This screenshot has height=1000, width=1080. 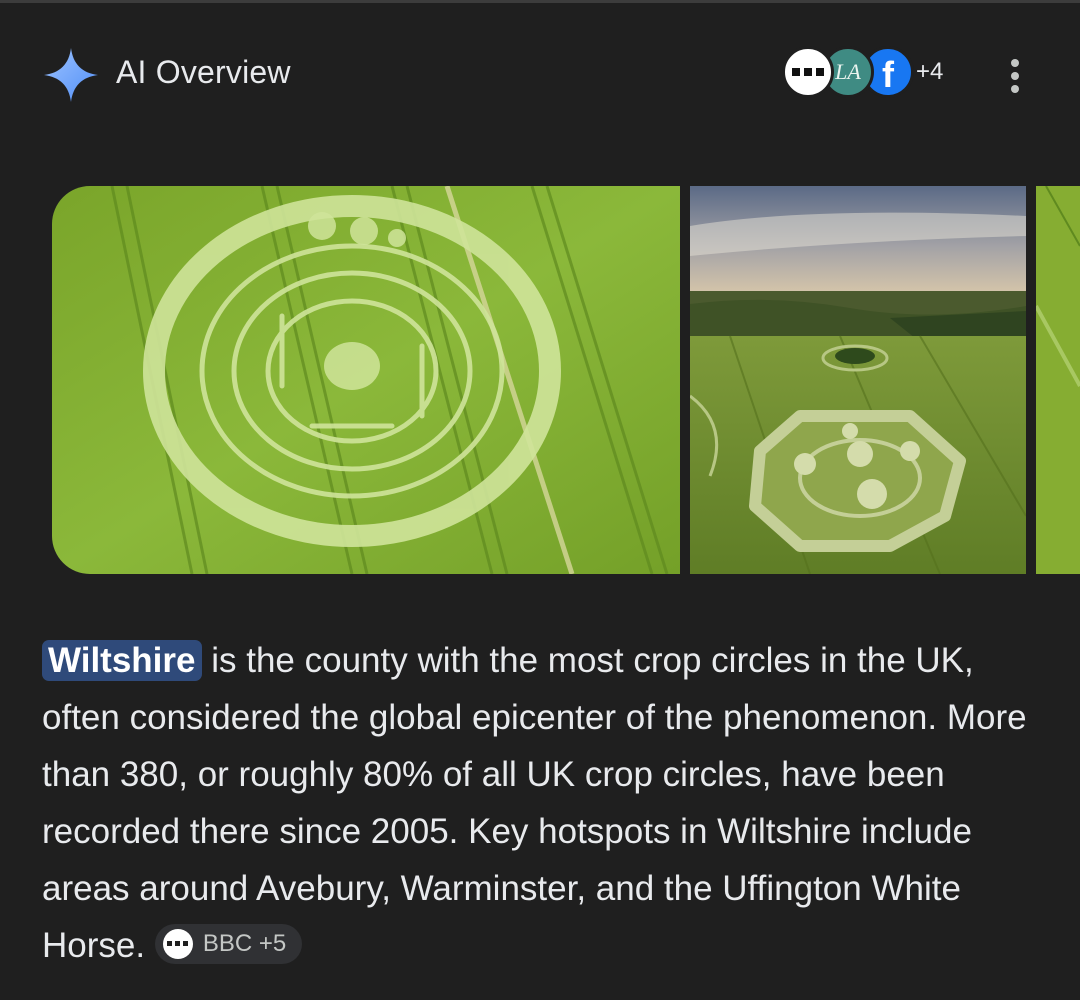 I want to click on crop-circle-octagon-picture, so click(x=858, y=380).